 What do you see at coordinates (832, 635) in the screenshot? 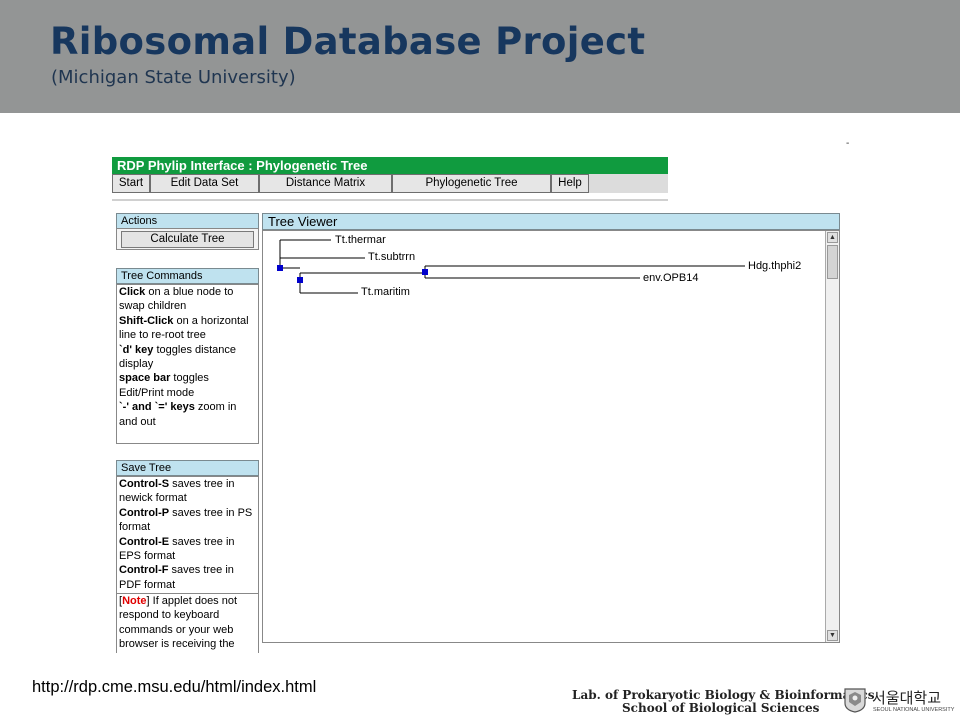
I see `scroll-down-icon: ▼` at bounding box center [832, 635].